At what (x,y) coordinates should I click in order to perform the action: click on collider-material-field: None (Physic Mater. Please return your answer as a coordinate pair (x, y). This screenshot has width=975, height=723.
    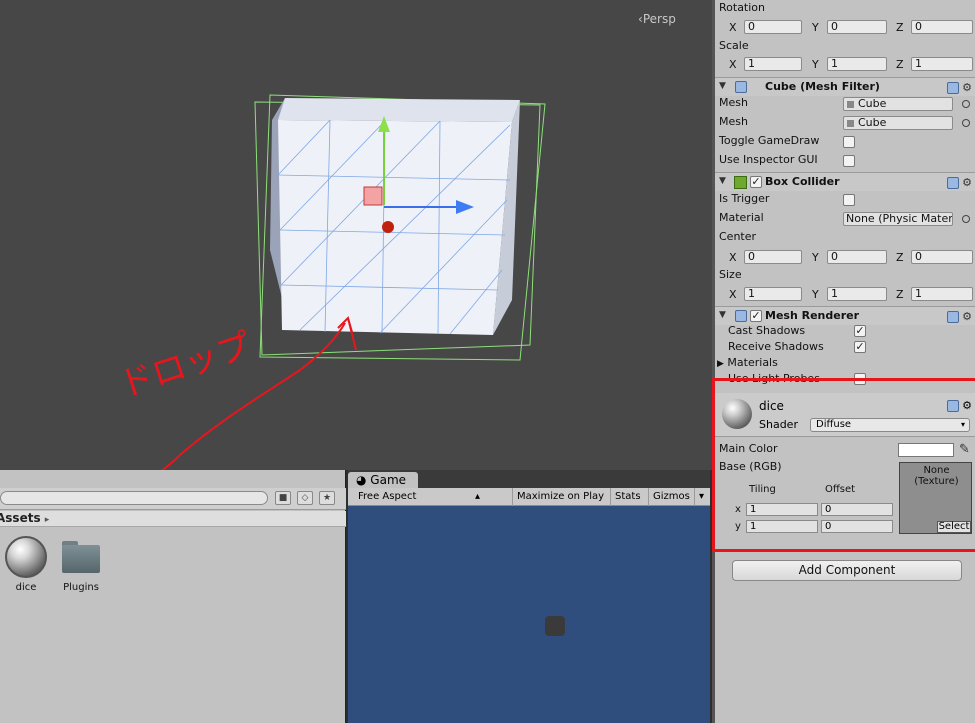
    Looking at the image, I should click on (898, 219).